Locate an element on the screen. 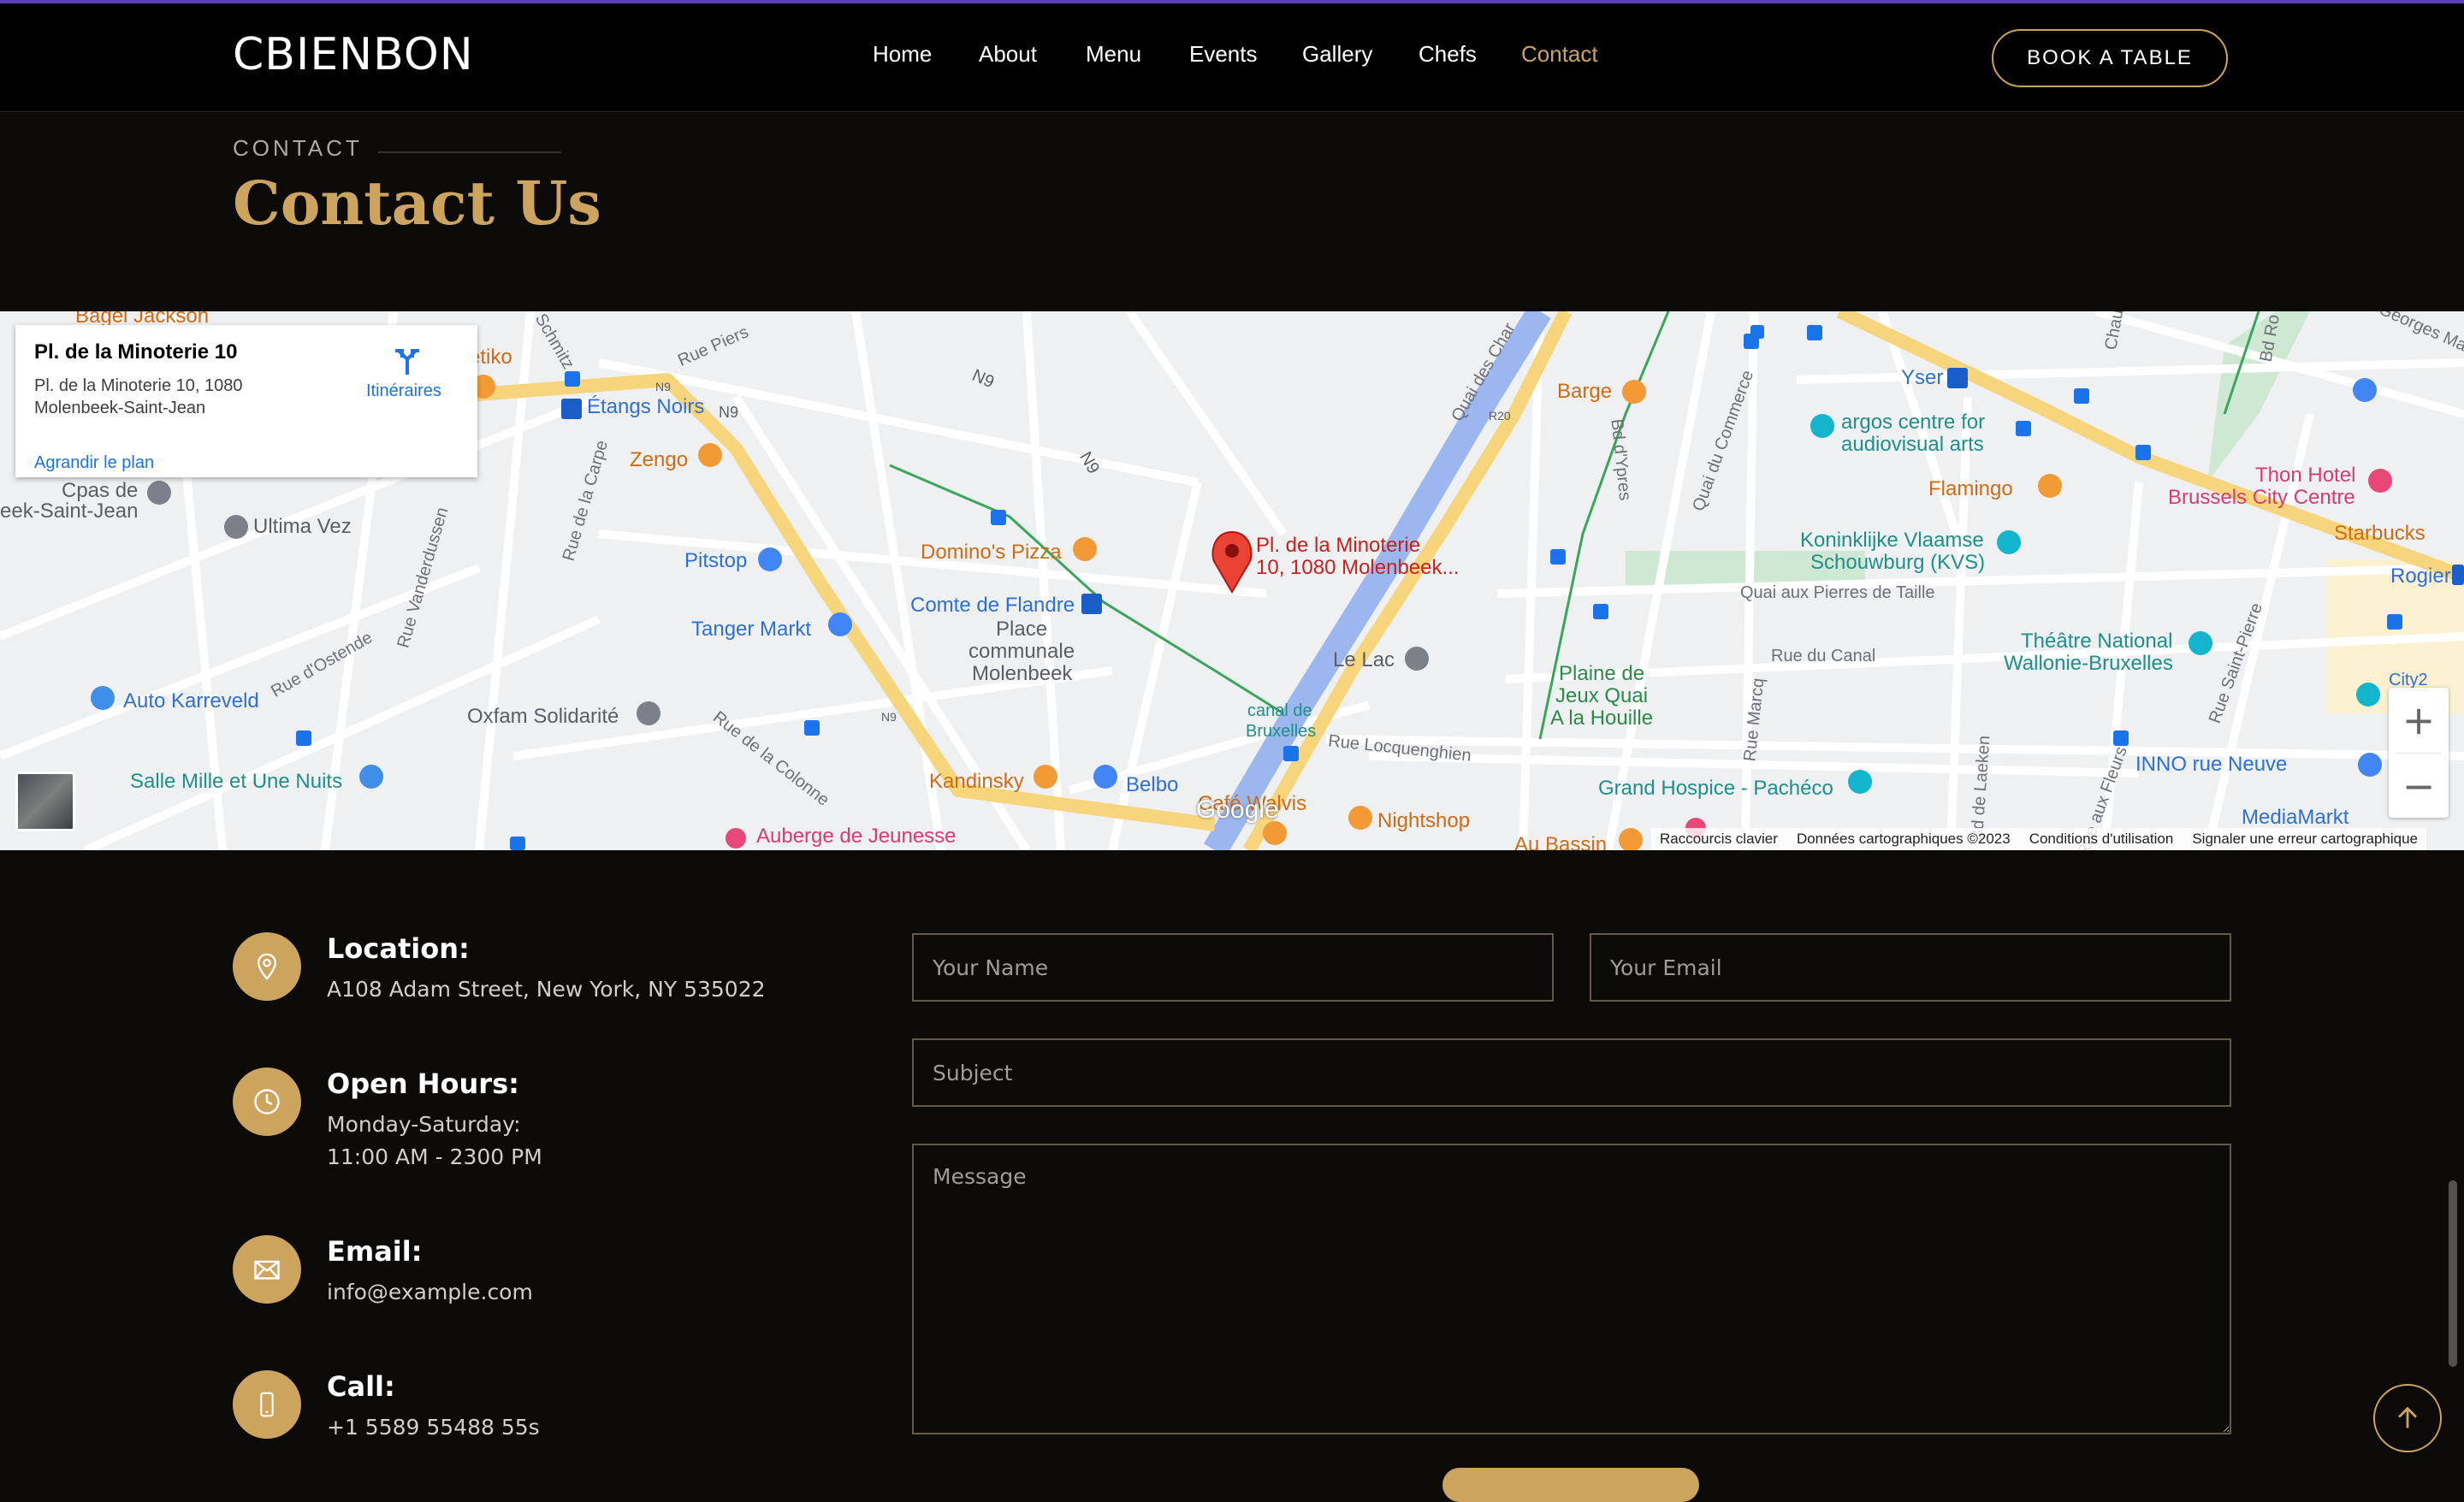 Image resolution: width=2464 pixels, height=1502 pixels. map-zoom-control: + − is located at coordinates (2419, 753).